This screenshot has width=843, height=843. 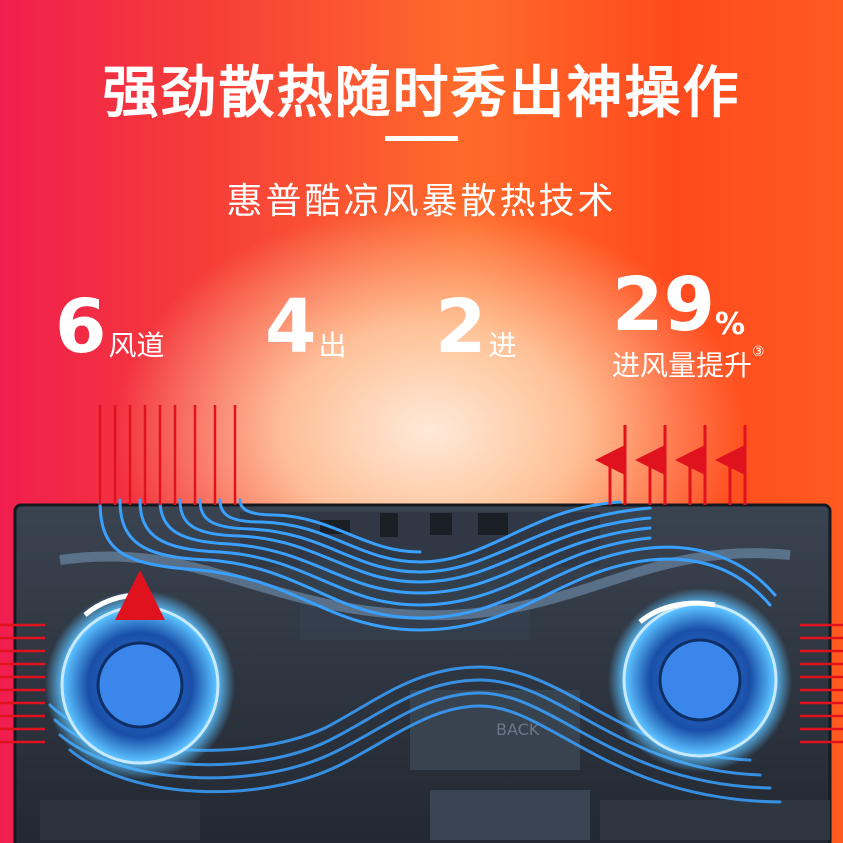 I want to click on stat-air-channels-unit: 风道, so click(x=136, y=345).